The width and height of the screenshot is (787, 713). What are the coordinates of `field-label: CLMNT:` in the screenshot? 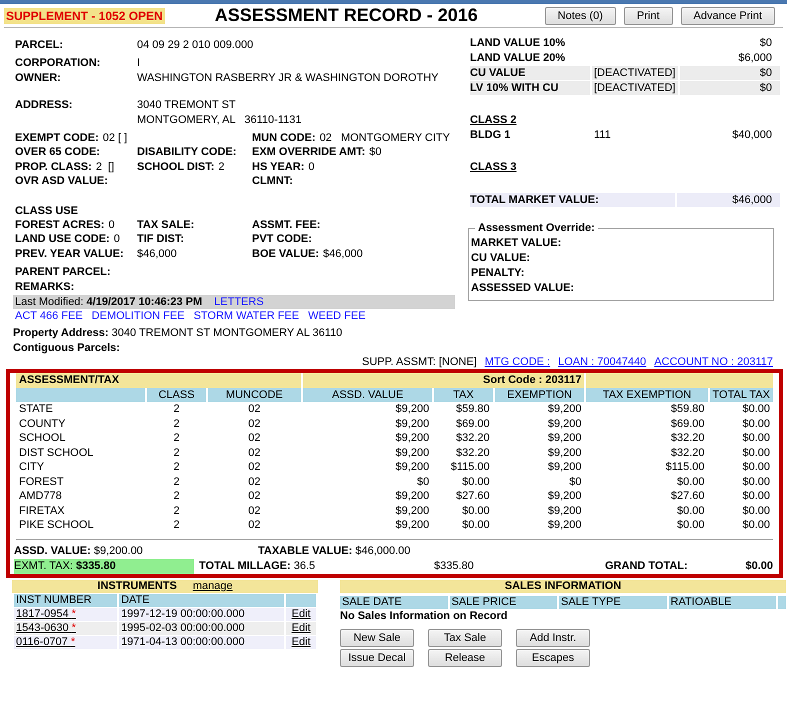 It's located at (272, 181).